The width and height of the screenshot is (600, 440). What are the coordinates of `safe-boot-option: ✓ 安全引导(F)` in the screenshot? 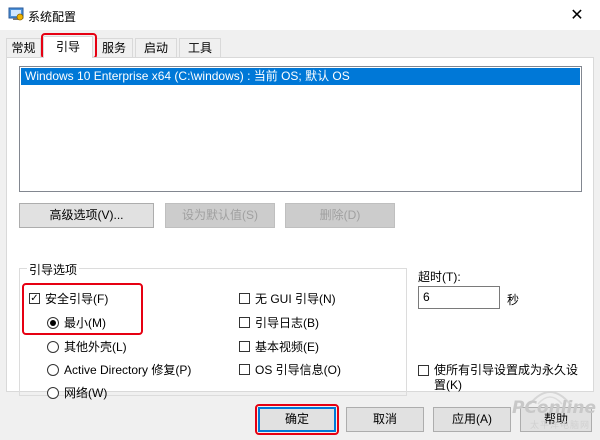 It's located at (68, 298).